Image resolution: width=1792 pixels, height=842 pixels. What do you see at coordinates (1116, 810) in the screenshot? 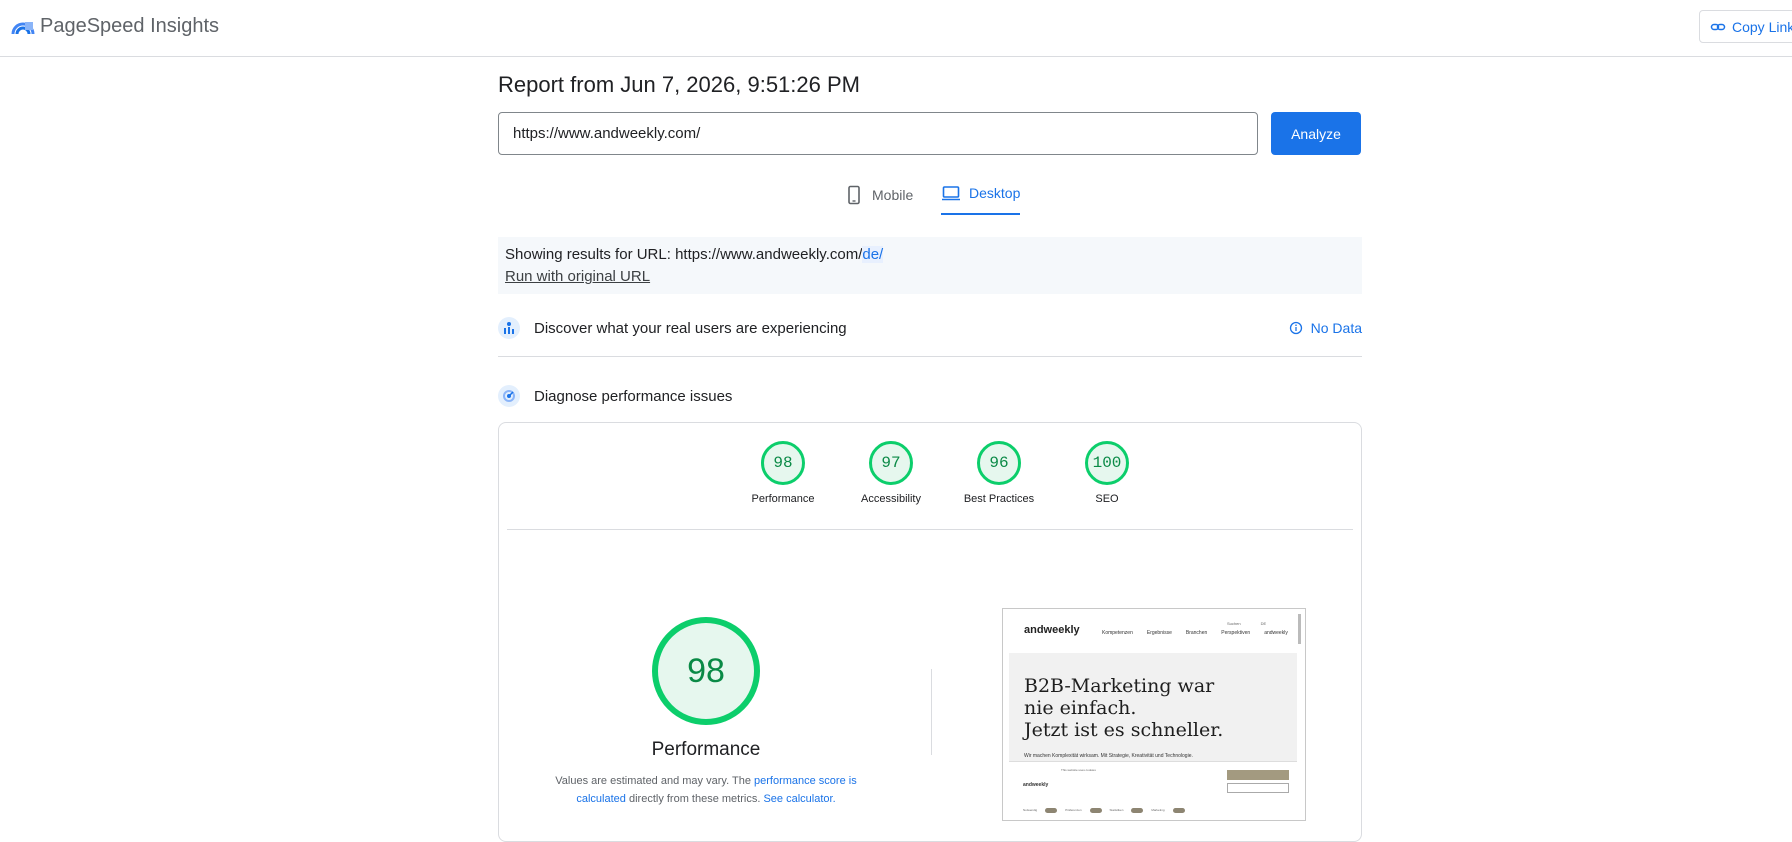
I see `screenshot-toggle-label: Statistiken` at bounding box center [1116, 810].